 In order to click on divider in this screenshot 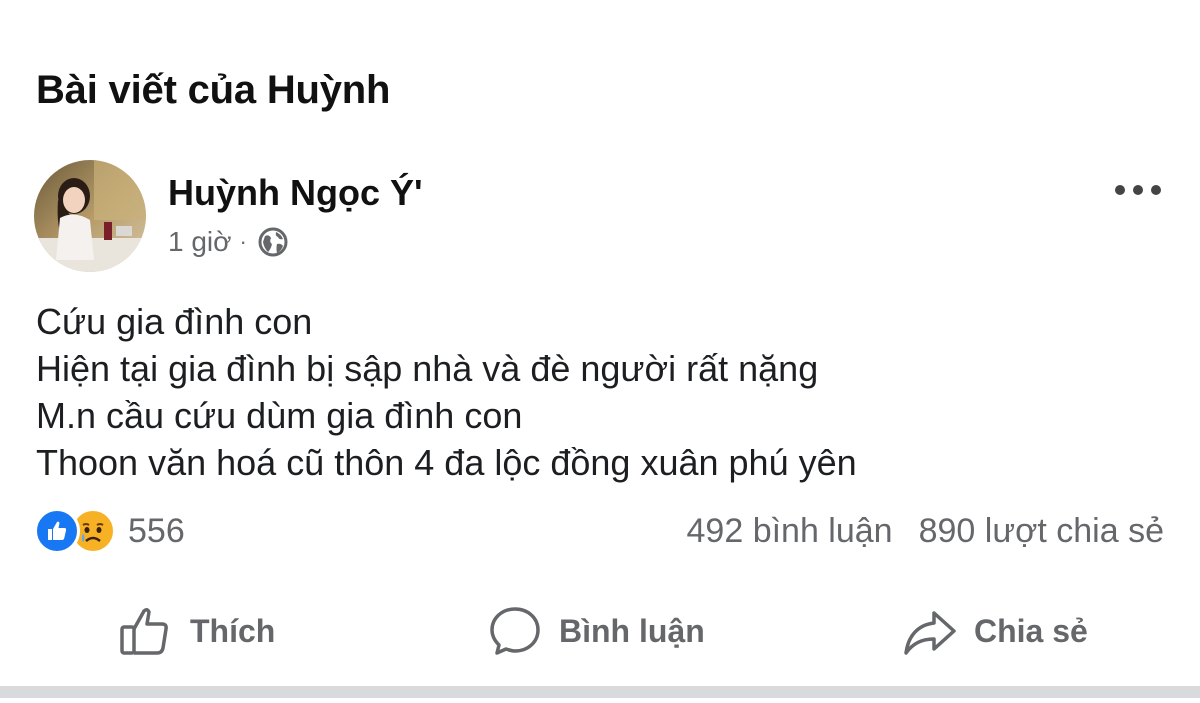, I will do `click(600, 692)`.